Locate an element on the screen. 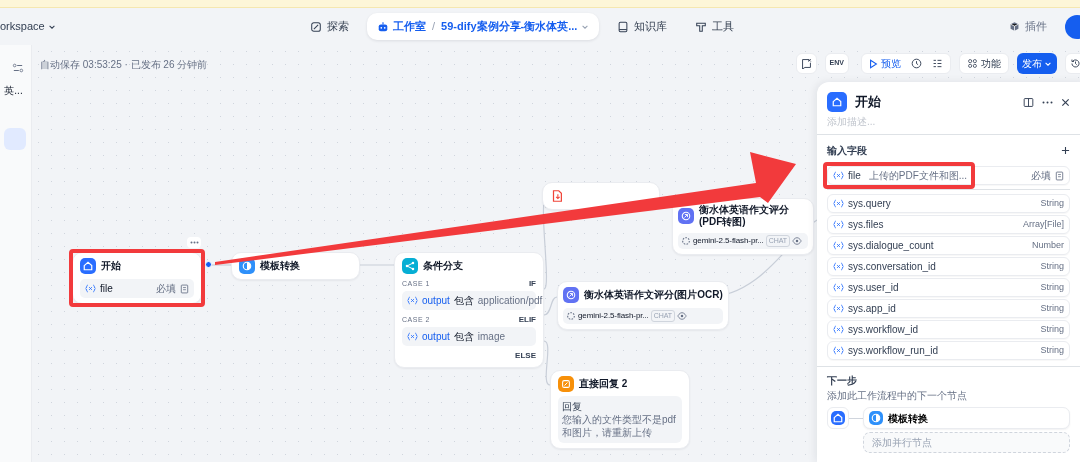 The height and width of the screenshot is (462, 1080). node-title: 条件分支 is located at coordinates (443, 266).